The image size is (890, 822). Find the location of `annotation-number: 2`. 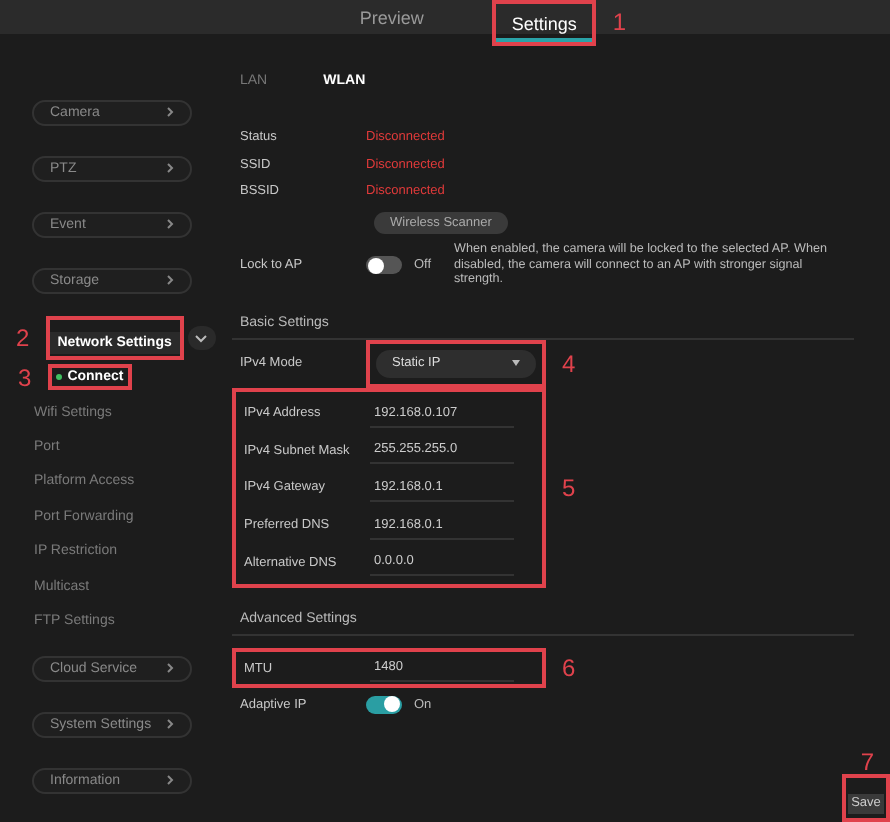

annotation-number: 2 is located at coordinates (23, 338).